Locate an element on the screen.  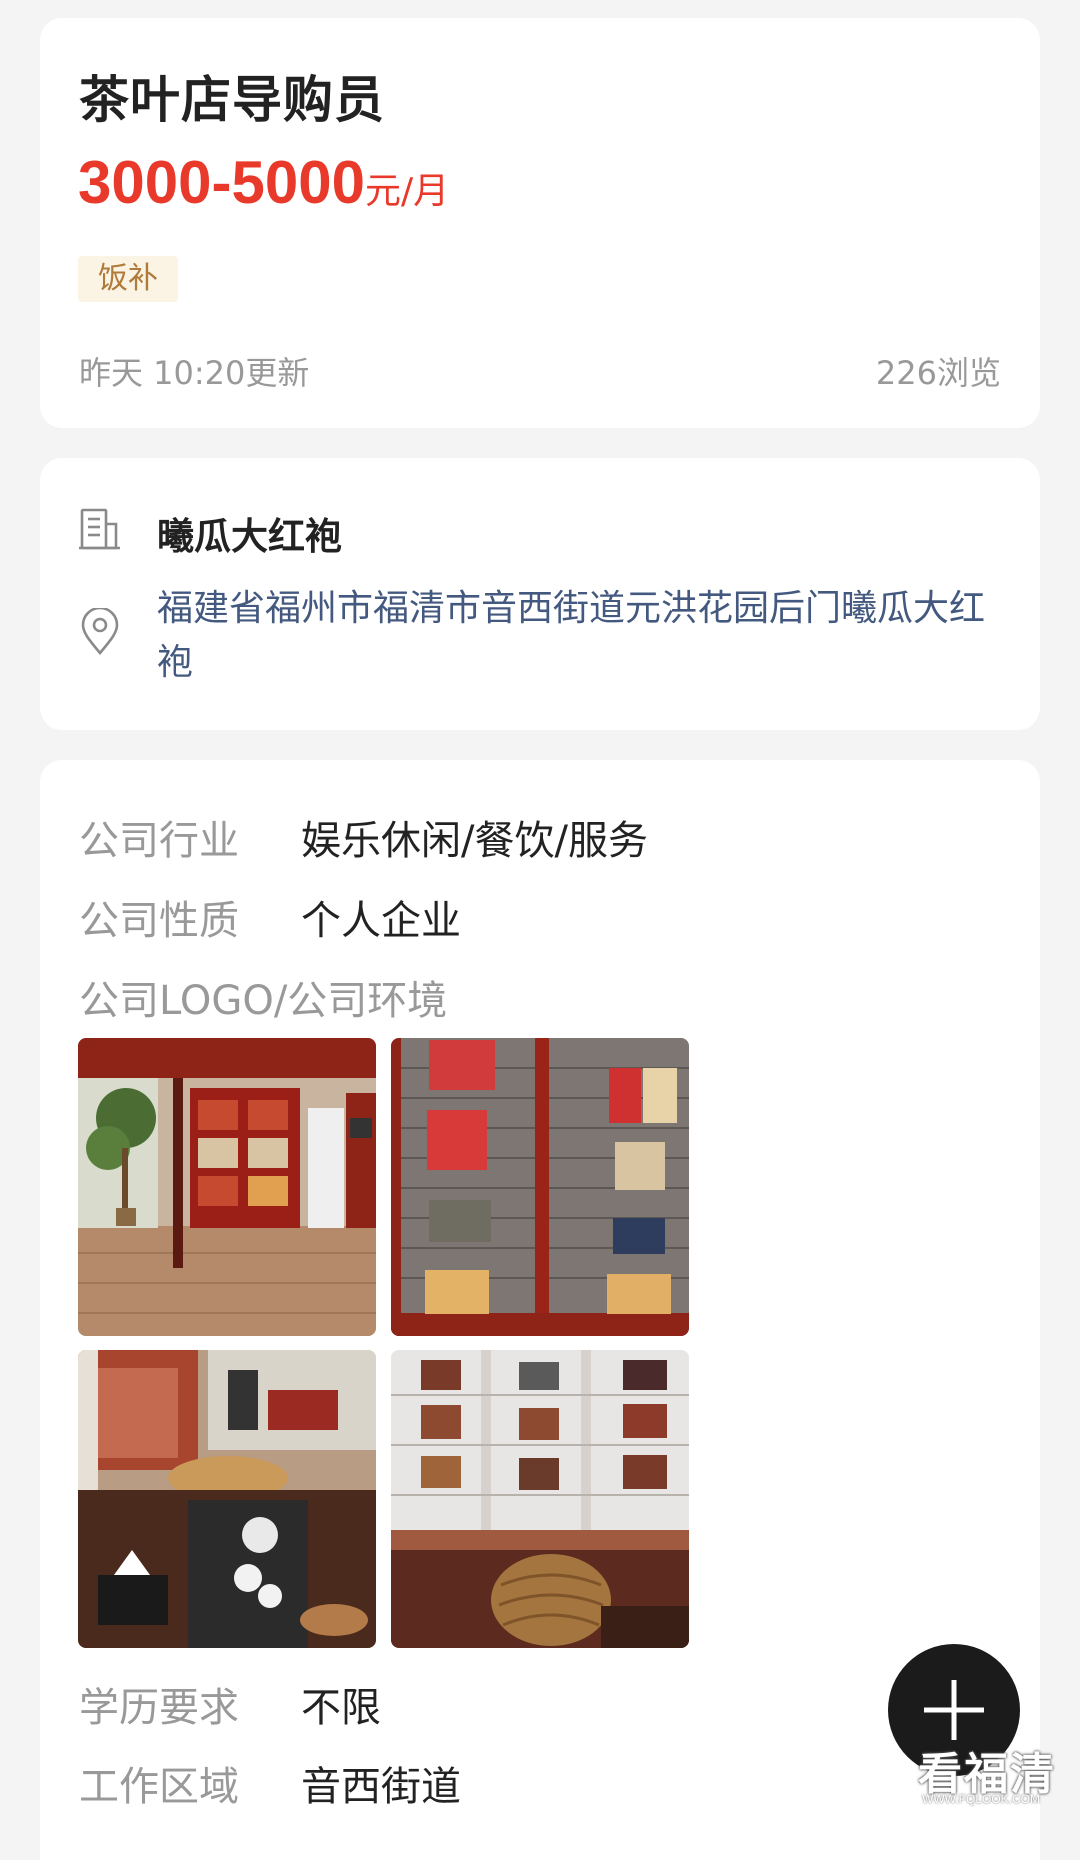
company-card: 曦瓜大红袍 福建省福州市福清市音西街道元洪花园后门曦瓜大红袍 is located at coordinates (540, 594).